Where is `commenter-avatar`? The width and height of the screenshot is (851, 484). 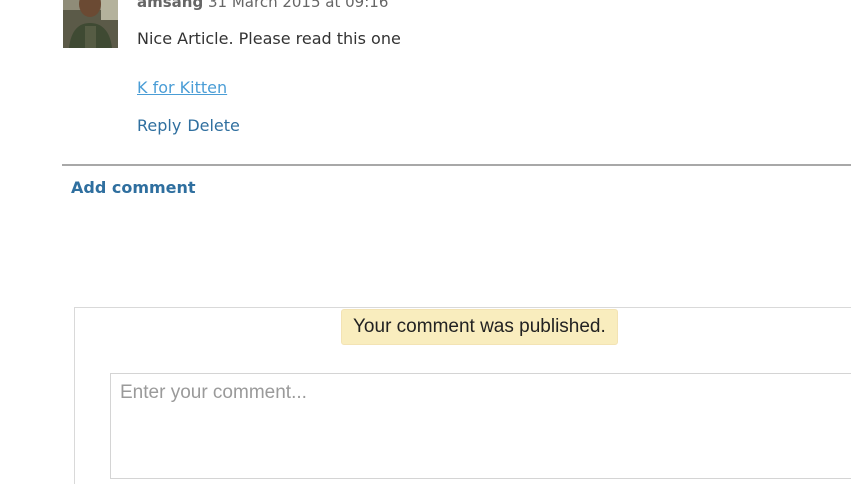 commenter-avatar is located at coordinates (90, 24).